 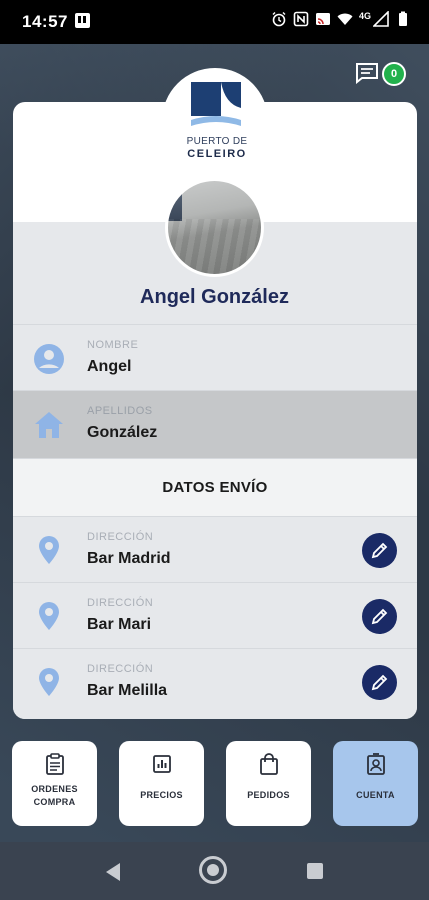 What do you see at coordinates (217, 154) in the screenshot?
I see `logo-text-line2: CELEIRO` at bounding box center [217, 154].